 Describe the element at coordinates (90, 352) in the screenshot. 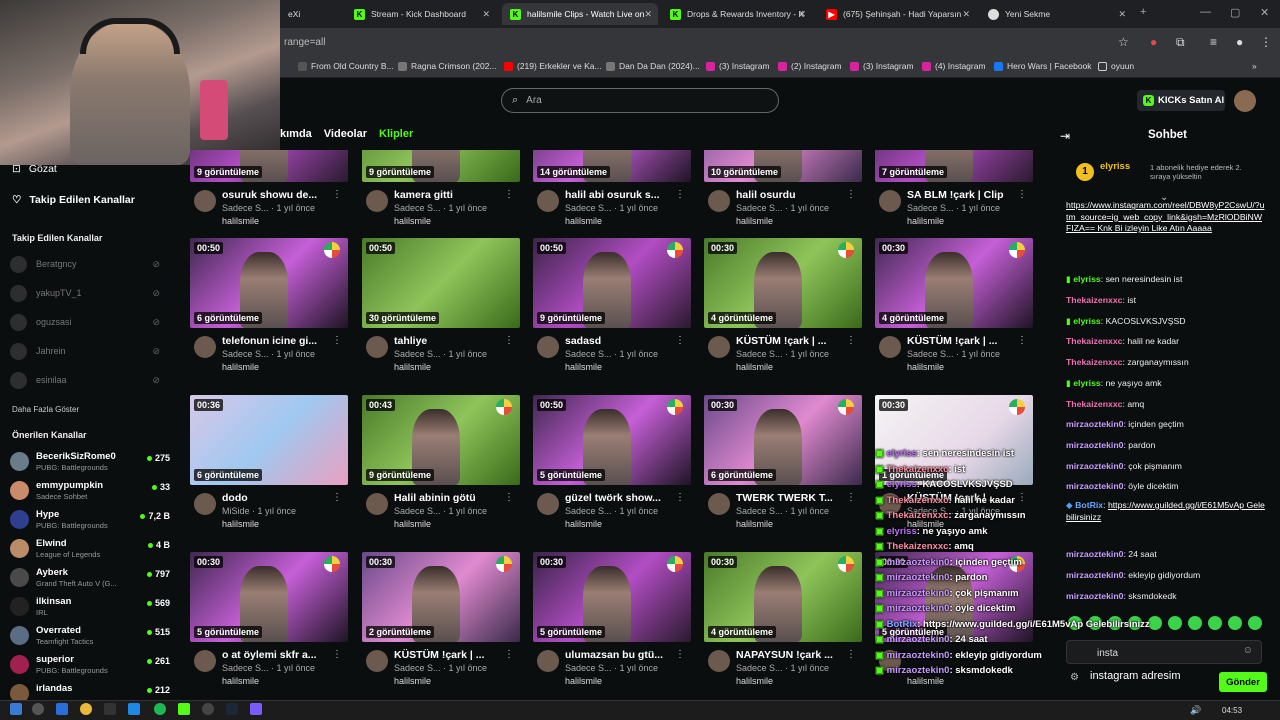

I see `sidebar-channel: Jahrein ⊘` at that location.